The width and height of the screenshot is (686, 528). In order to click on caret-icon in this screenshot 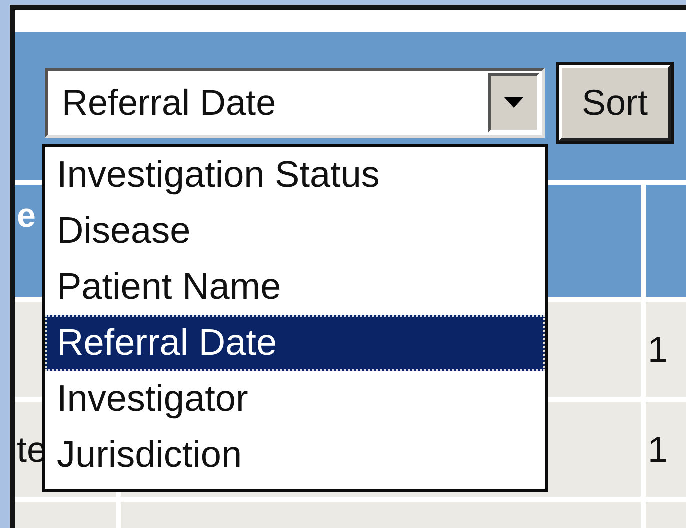, I will do `click(514, 103)`.